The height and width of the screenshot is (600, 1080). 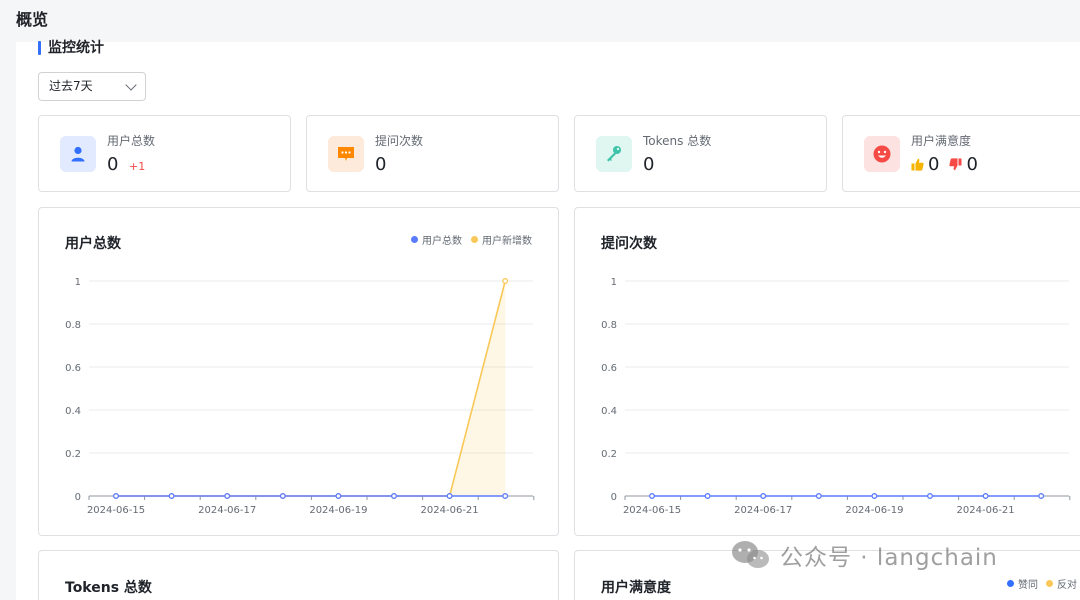 What do you see at coordinates (71, 48) in the screenshot?
I see `section-title: 监控统计` at bounding box center [71, 48].